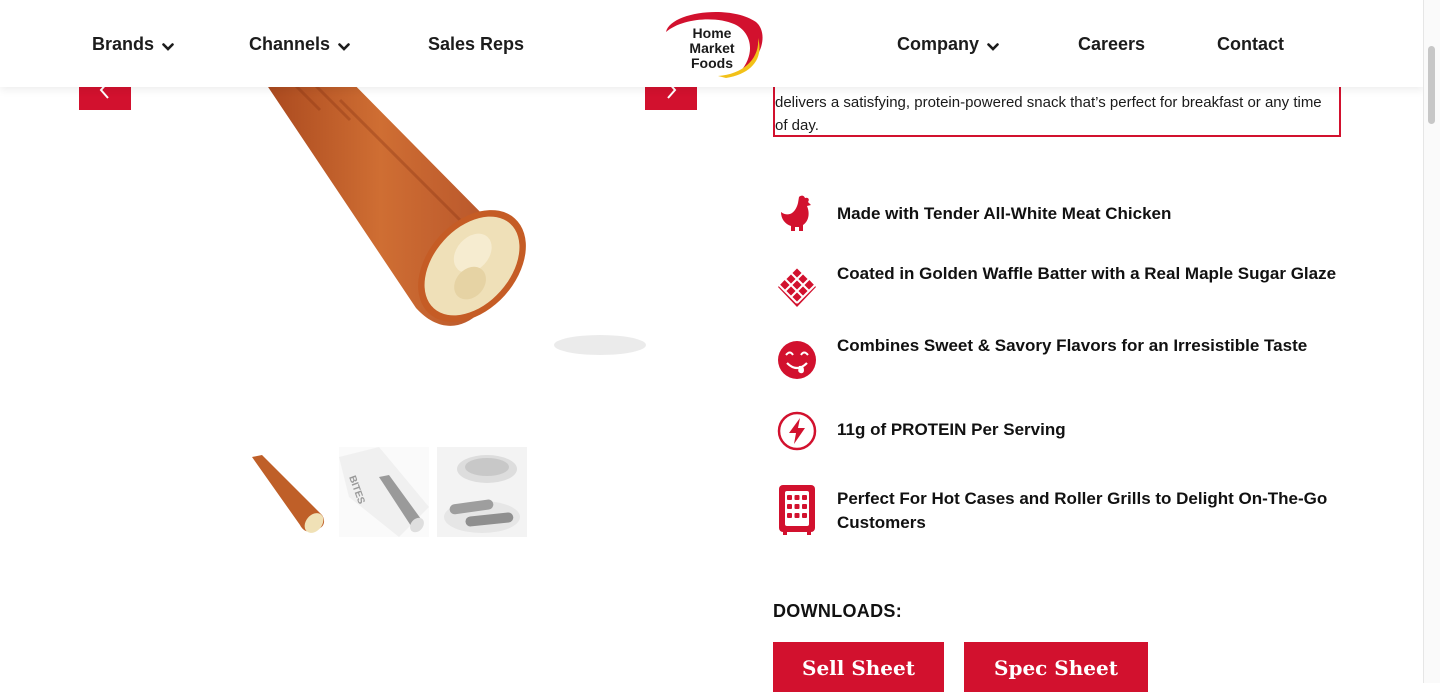 Image resolution: width=1440 pixels, height=694 pixels. I want to click on nav-sales-reps-label: Sales Reps, so click(476, 44).